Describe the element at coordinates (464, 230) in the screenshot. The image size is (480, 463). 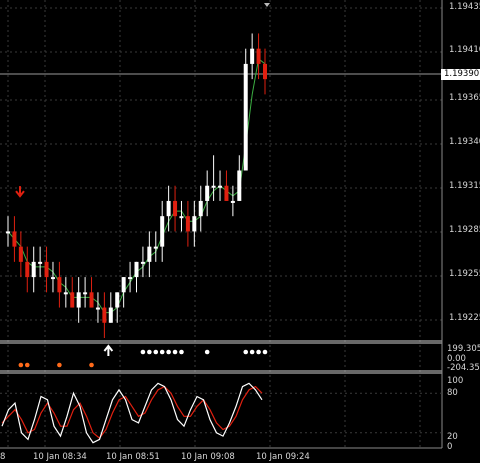
I see `price-label: 1.19285` at that location.